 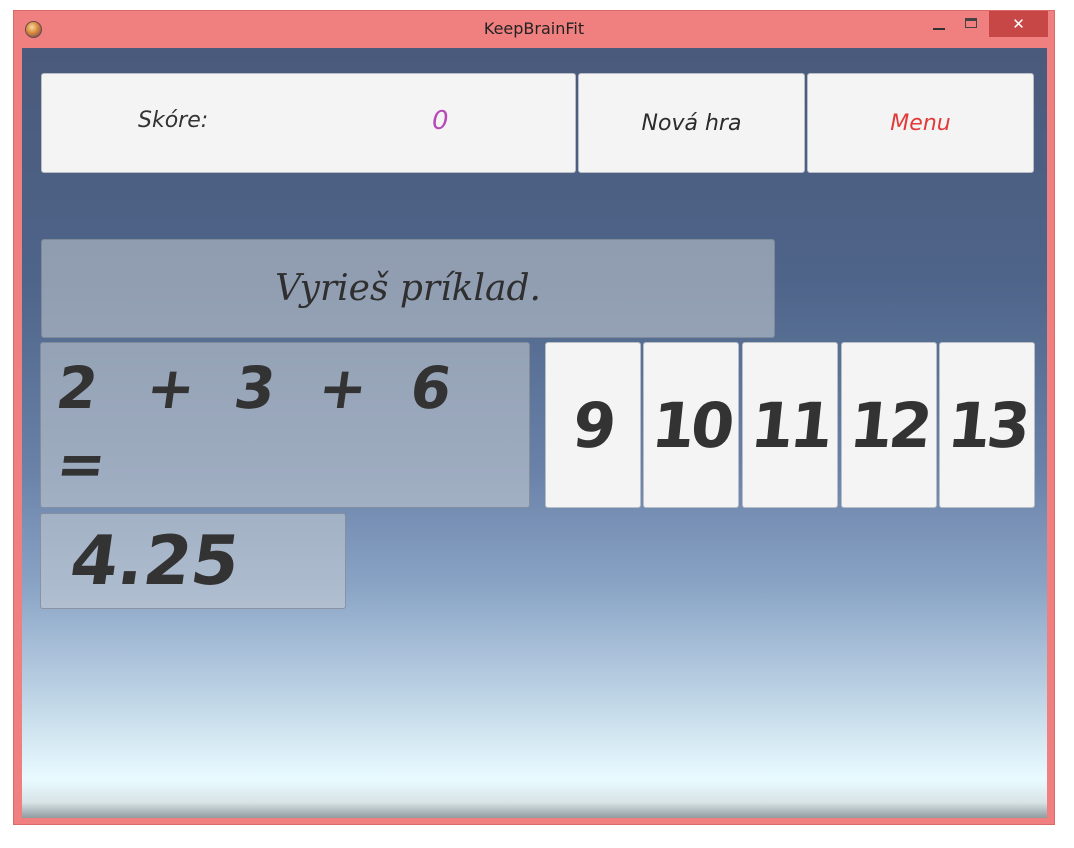 I want to click on answer-value: 4.25, so click(x=155, y=561).